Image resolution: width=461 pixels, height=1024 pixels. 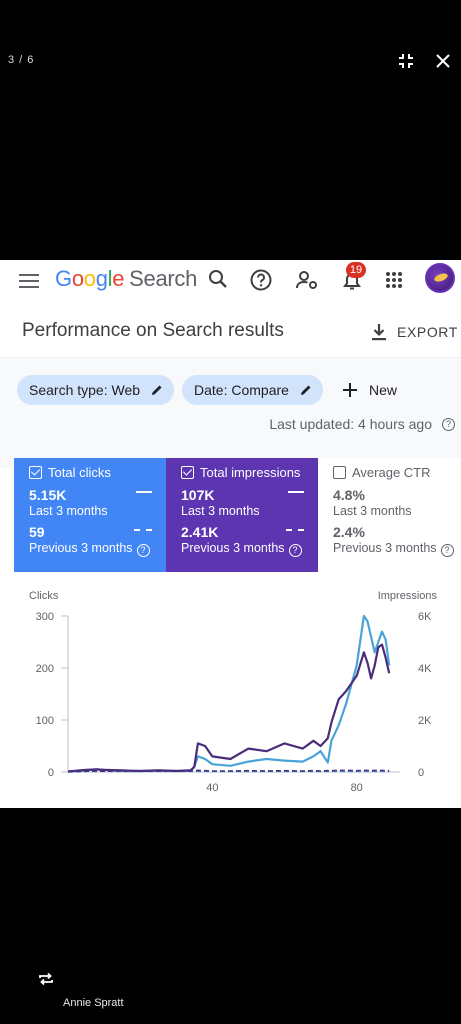 What do you see at coordinates (443, 61) in the screenshot?
I see `close-icon` at bounding box center [443, 61].